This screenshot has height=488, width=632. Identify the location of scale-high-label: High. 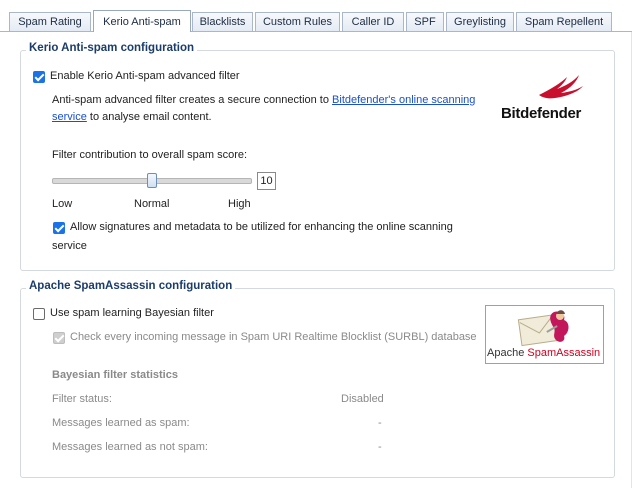
(239, 204).